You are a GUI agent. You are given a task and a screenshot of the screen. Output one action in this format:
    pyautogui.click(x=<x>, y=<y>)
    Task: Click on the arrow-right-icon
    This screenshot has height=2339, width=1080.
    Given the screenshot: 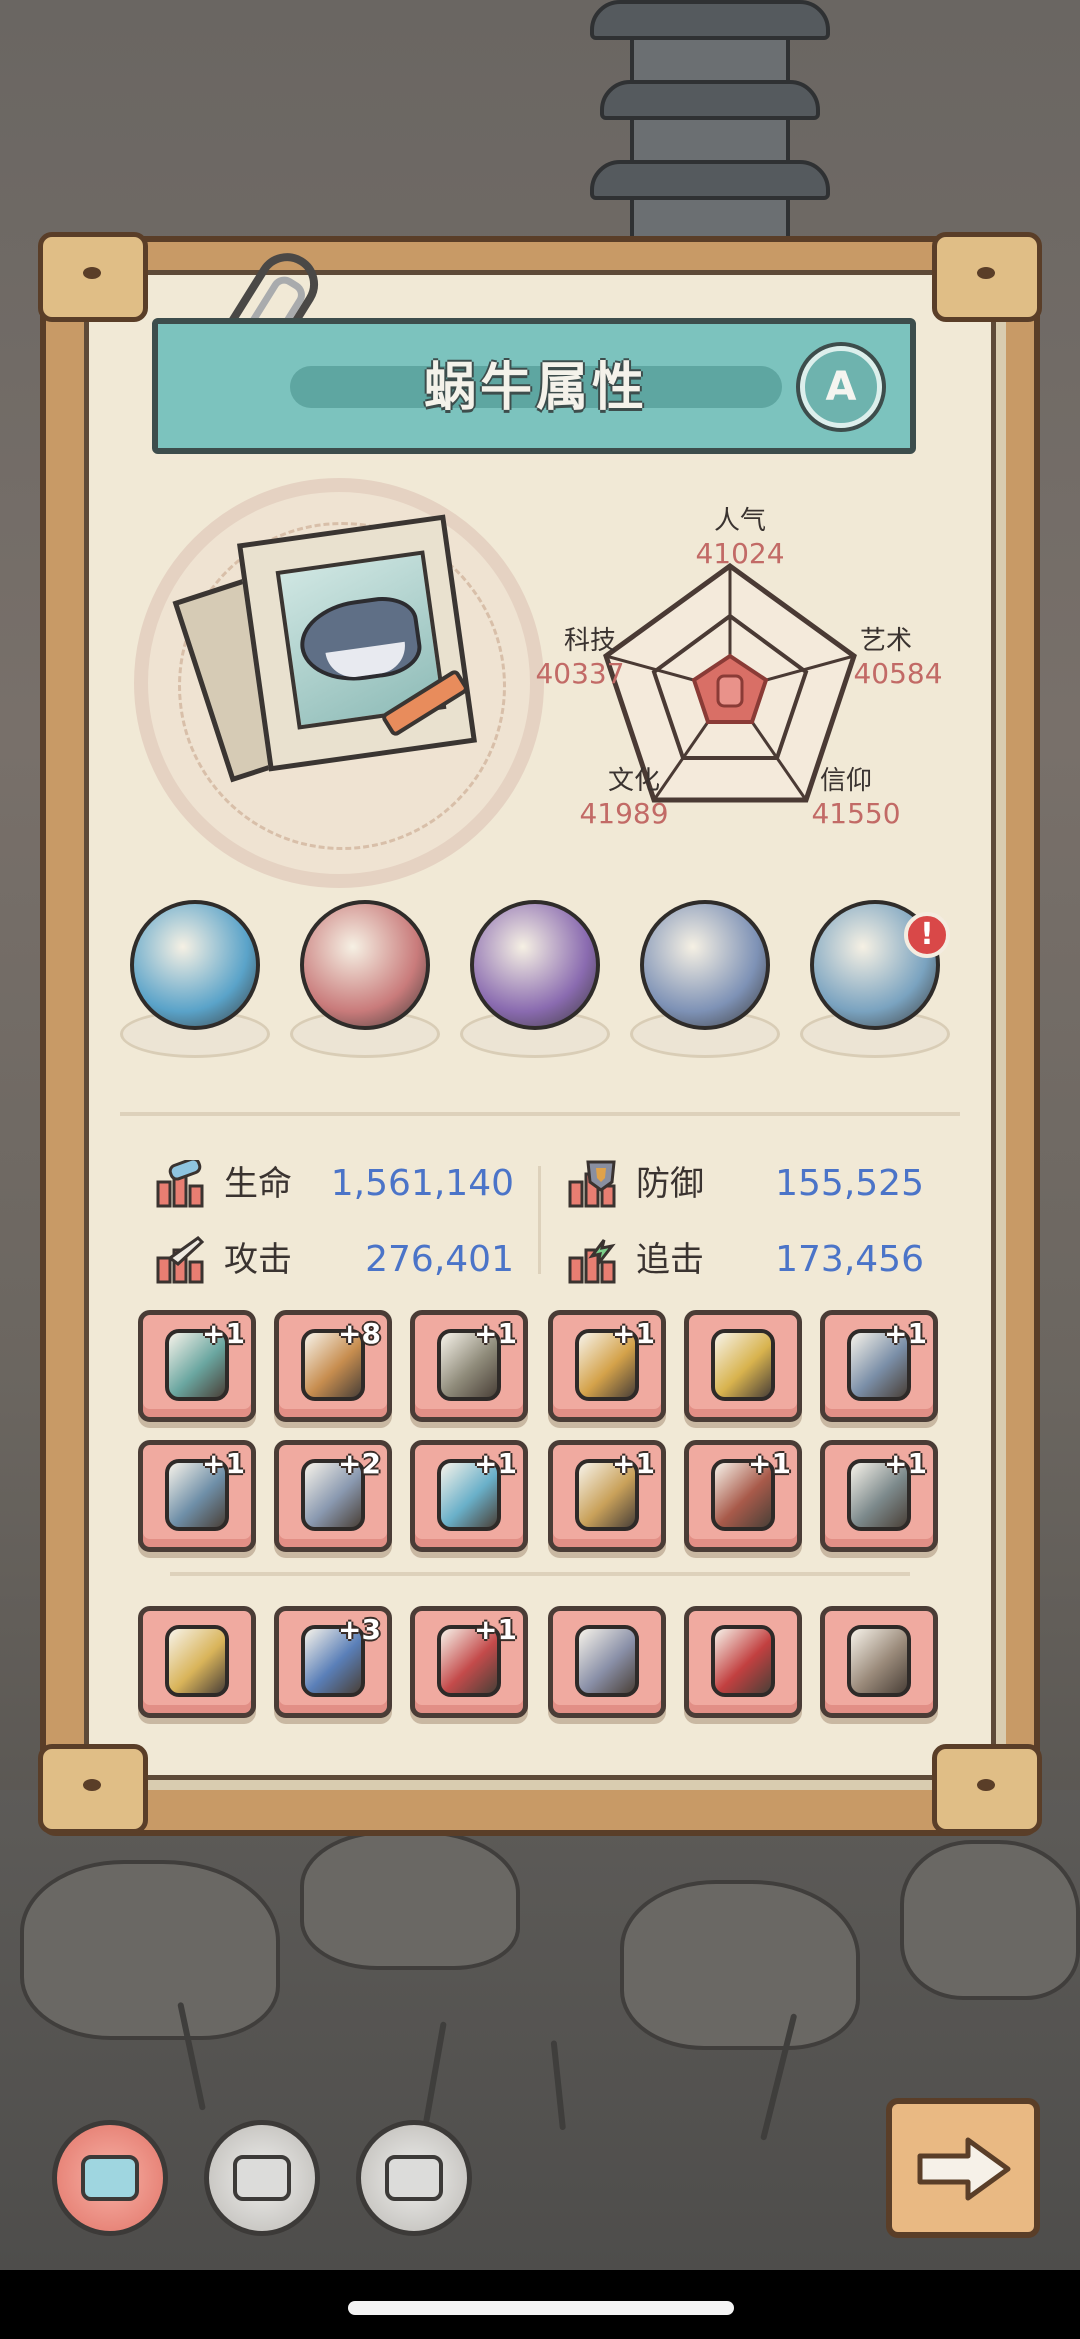 What is the action you would take?
    pyautogui.click(x=964, y=2169)
    